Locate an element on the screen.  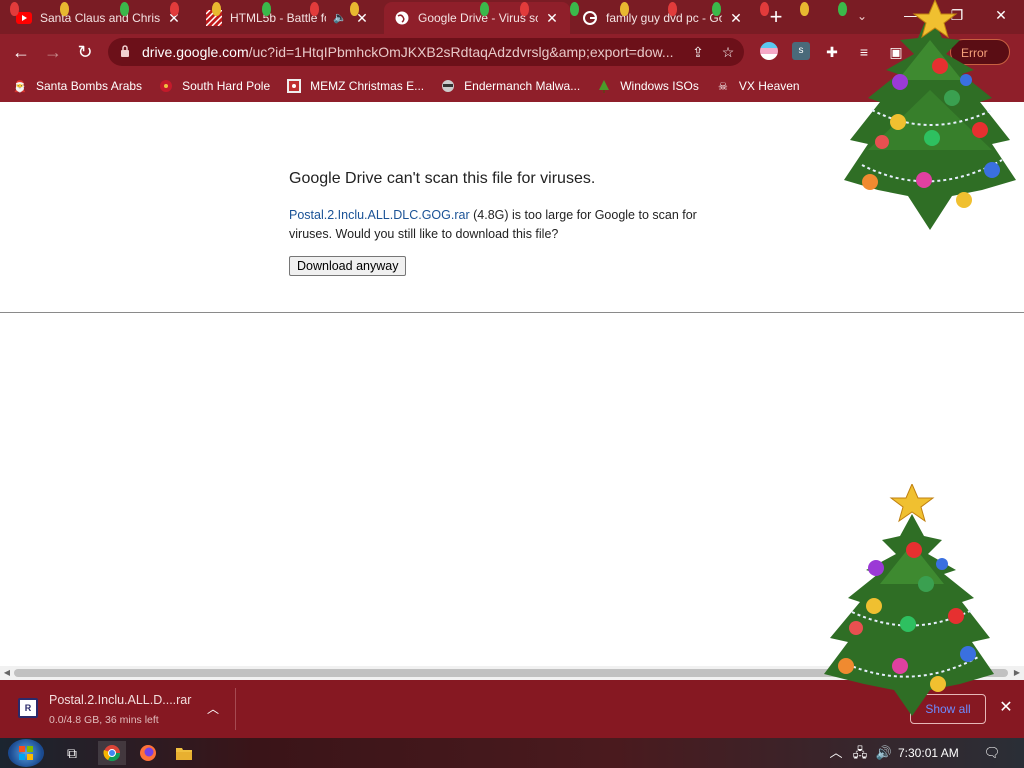
volume-icon: 🔊 is located at coordinates (884, 753).